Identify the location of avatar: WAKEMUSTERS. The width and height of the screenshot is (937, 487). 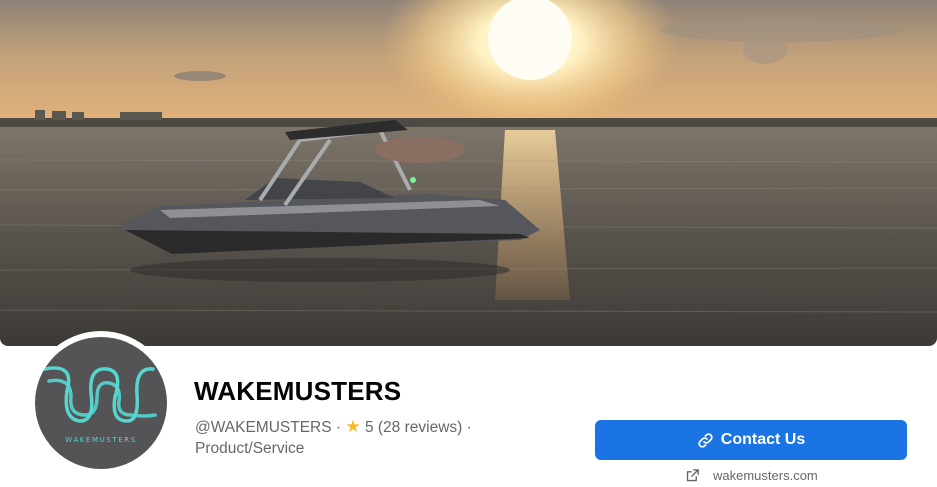
(101, 403).